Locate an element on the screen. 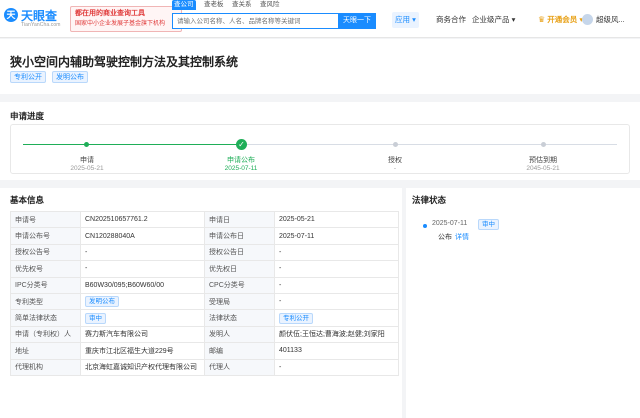  step-date-apply: 2025-05-21 is located at coordinates (87, 168).